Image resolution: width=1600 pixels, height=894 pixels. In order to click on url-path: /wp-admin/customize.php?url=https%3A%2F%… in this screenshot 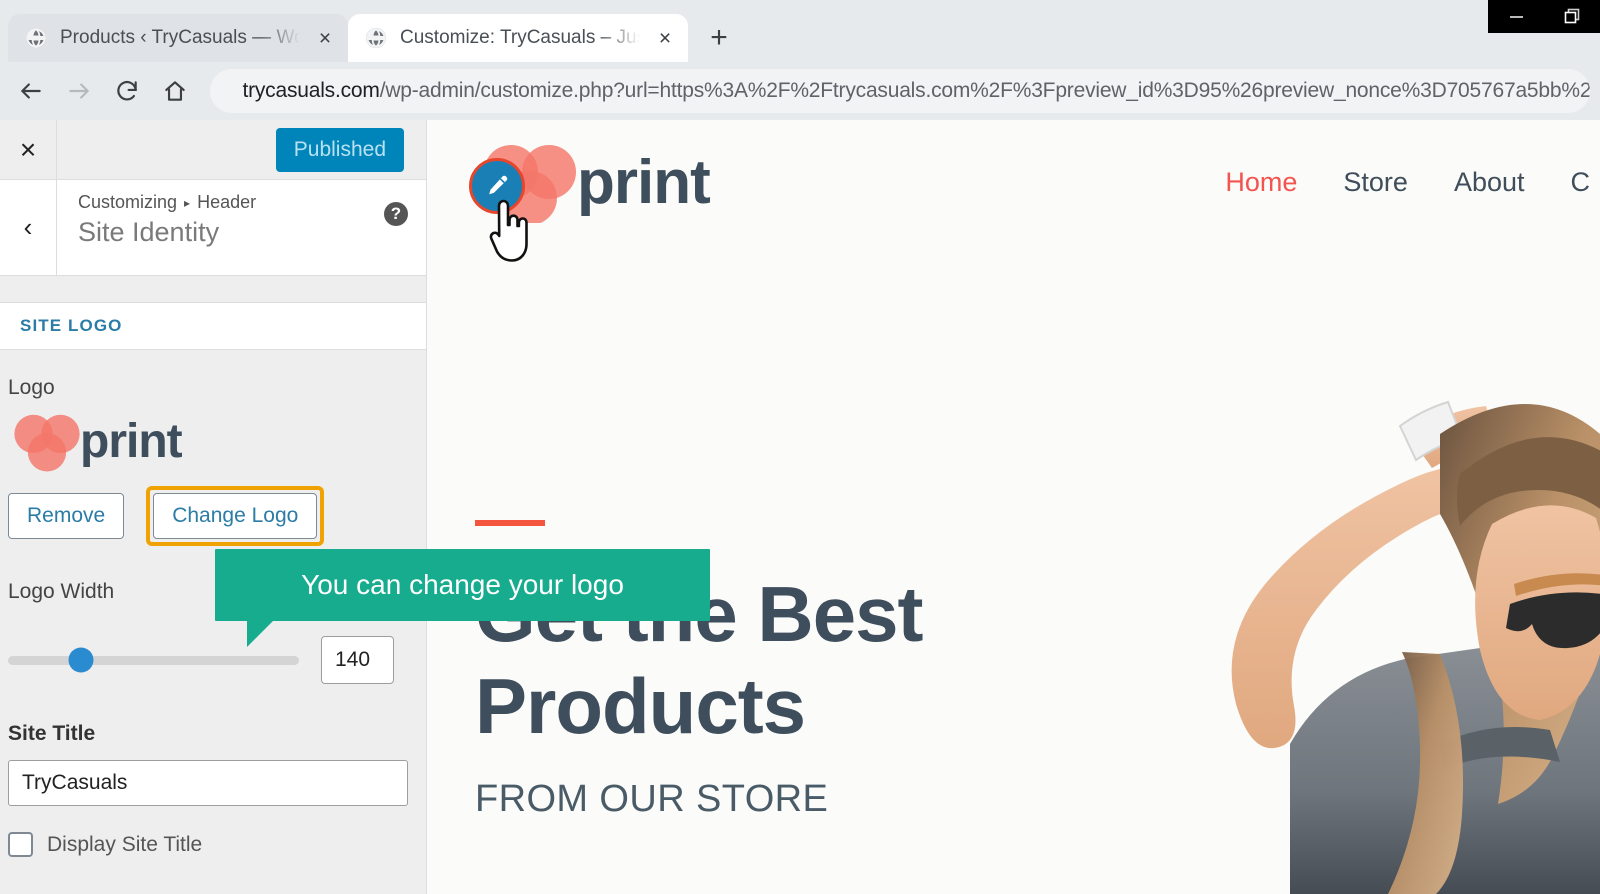, I will do `click(984, 90)`.